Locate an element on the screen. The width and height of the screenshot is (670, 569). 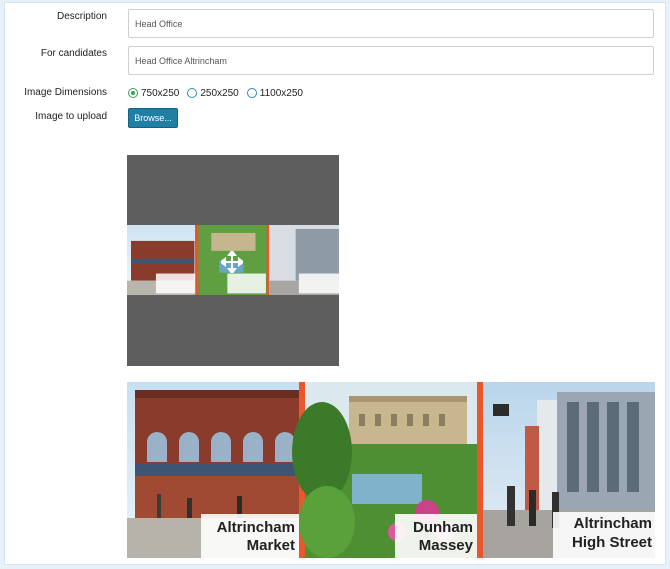
move-cross-icon is located at coordinates (232, 262).